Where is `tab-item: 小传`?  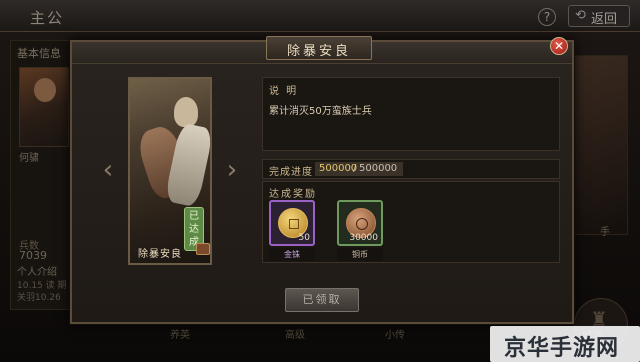 tab-item: 小传 is located at coordinates (395, 333).